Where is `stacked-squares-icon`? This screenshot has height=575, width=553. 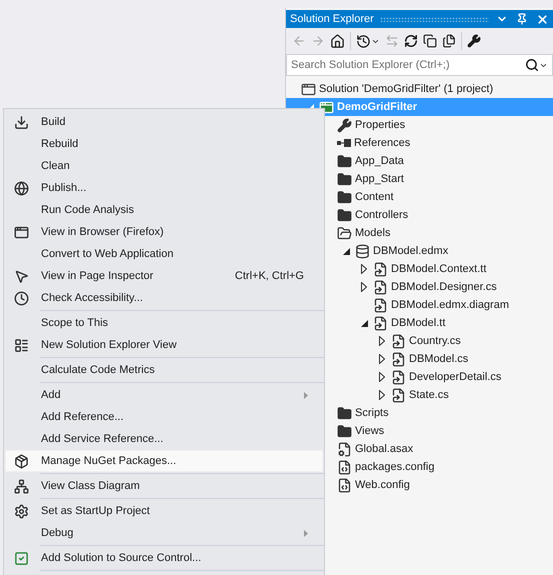 stacked-squares-icon is located at coordinates (430, 41).